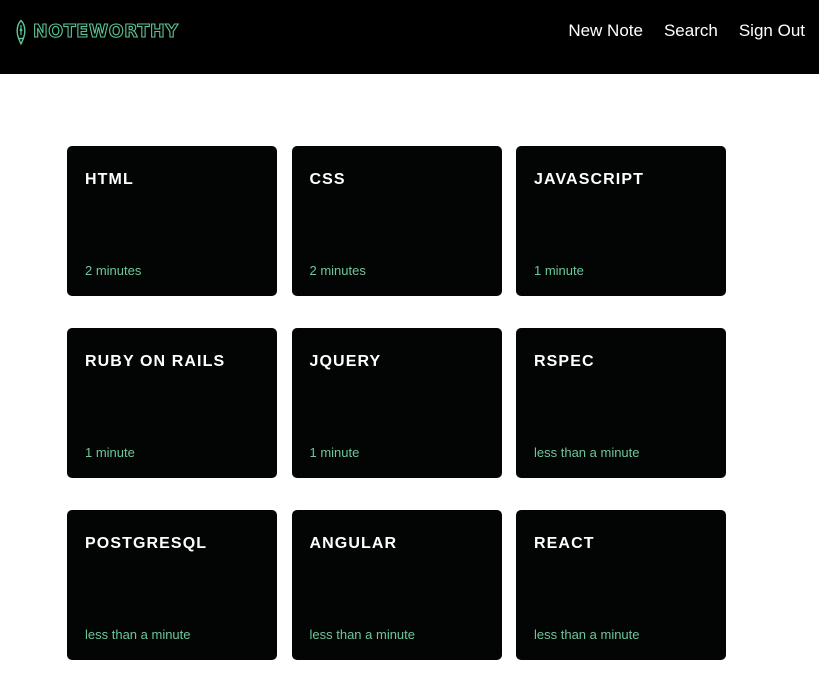 This screenshot has height=690, width=819. Describe the element at coordinates (109, 179) in the screenshot. I see `note-title: HTML` at that location.